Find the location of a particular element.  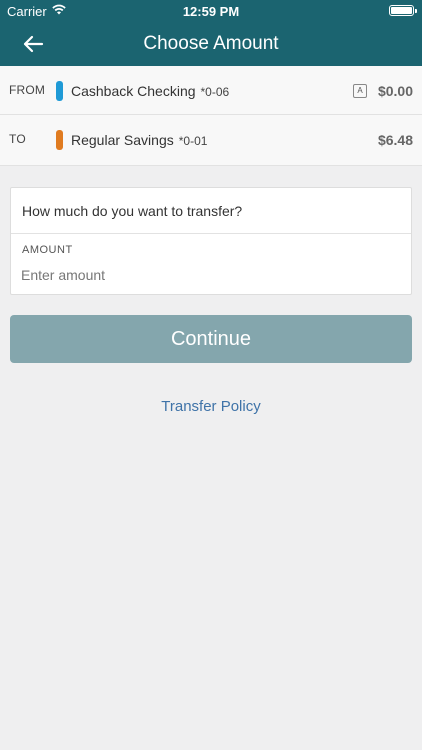

status-bar: Carrier 12:59 PM is located at coordinates (211, 11).